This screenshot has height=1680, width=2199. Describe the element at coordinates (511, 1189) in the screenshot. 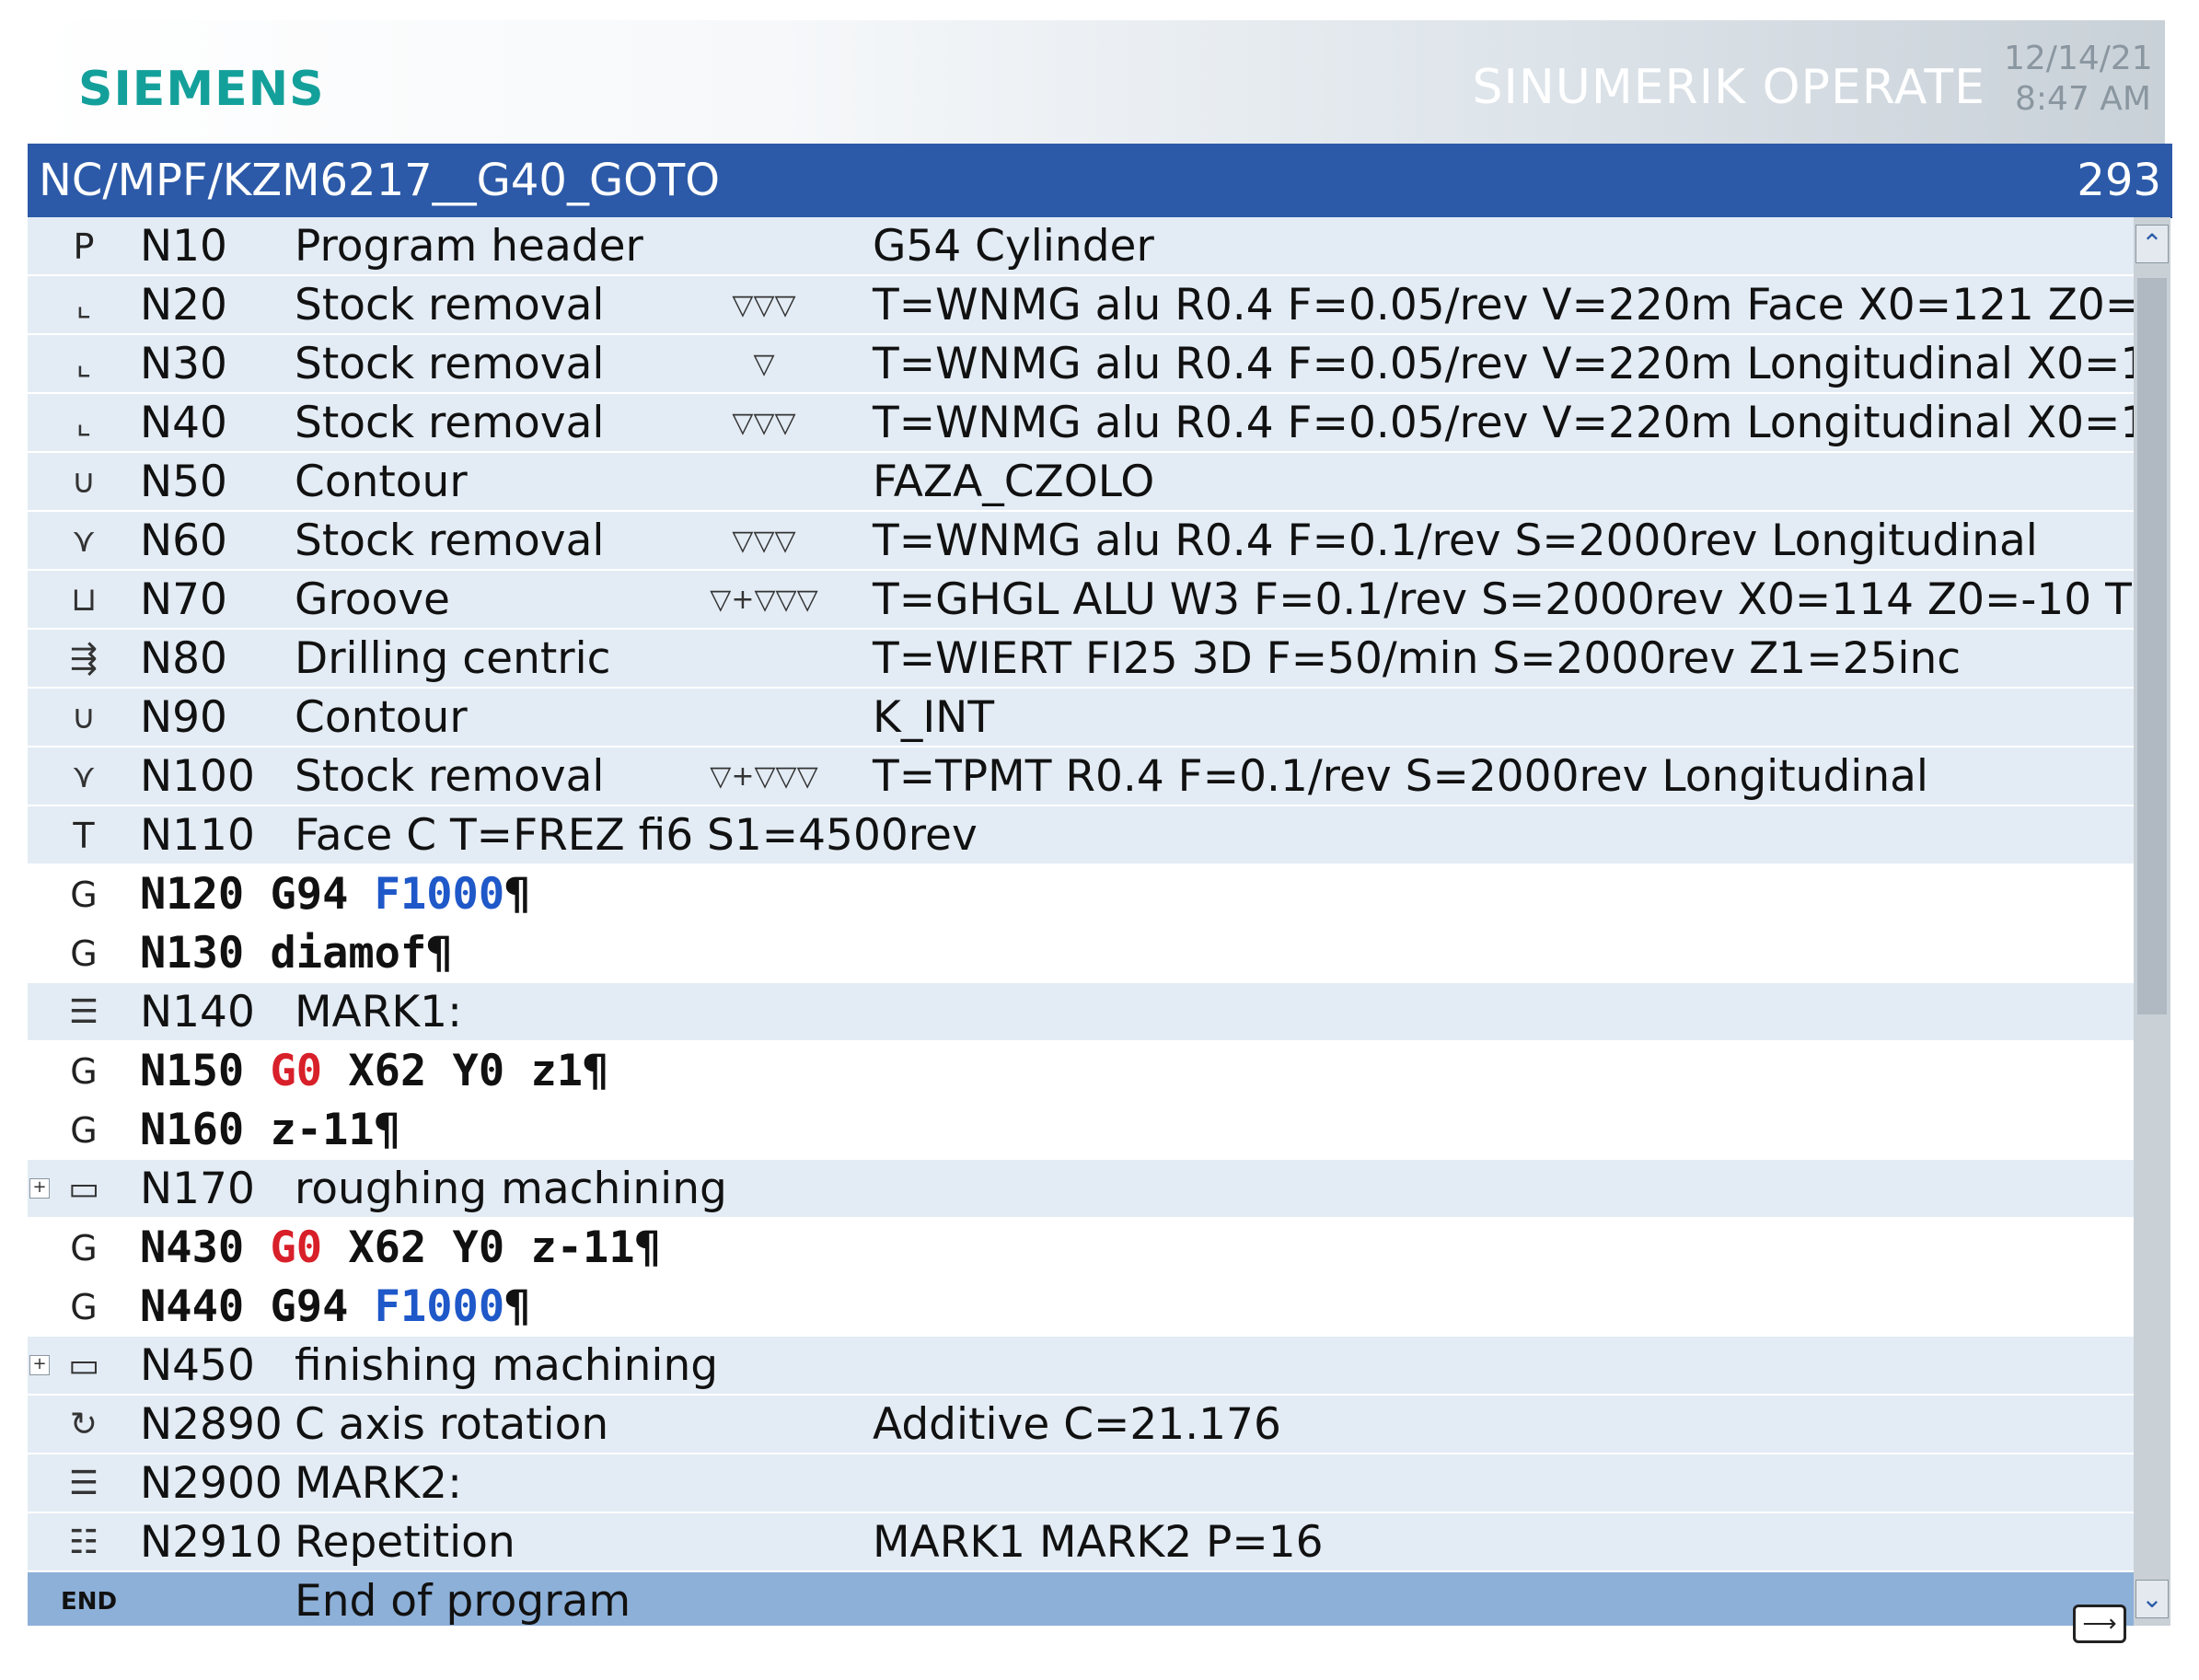

I see `block-name: roughing machining` at that location.